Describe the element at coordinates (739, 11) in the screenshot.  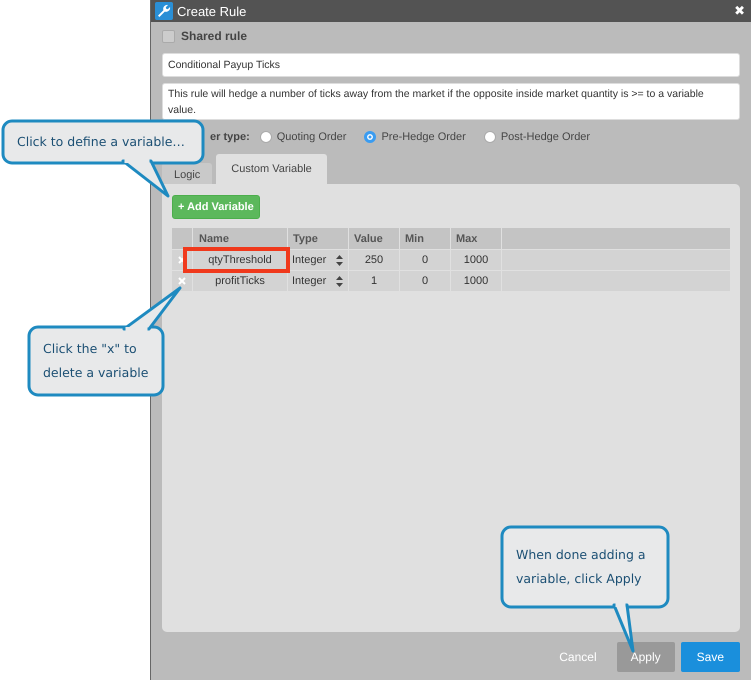
I see `close-button: ✖` at that location.